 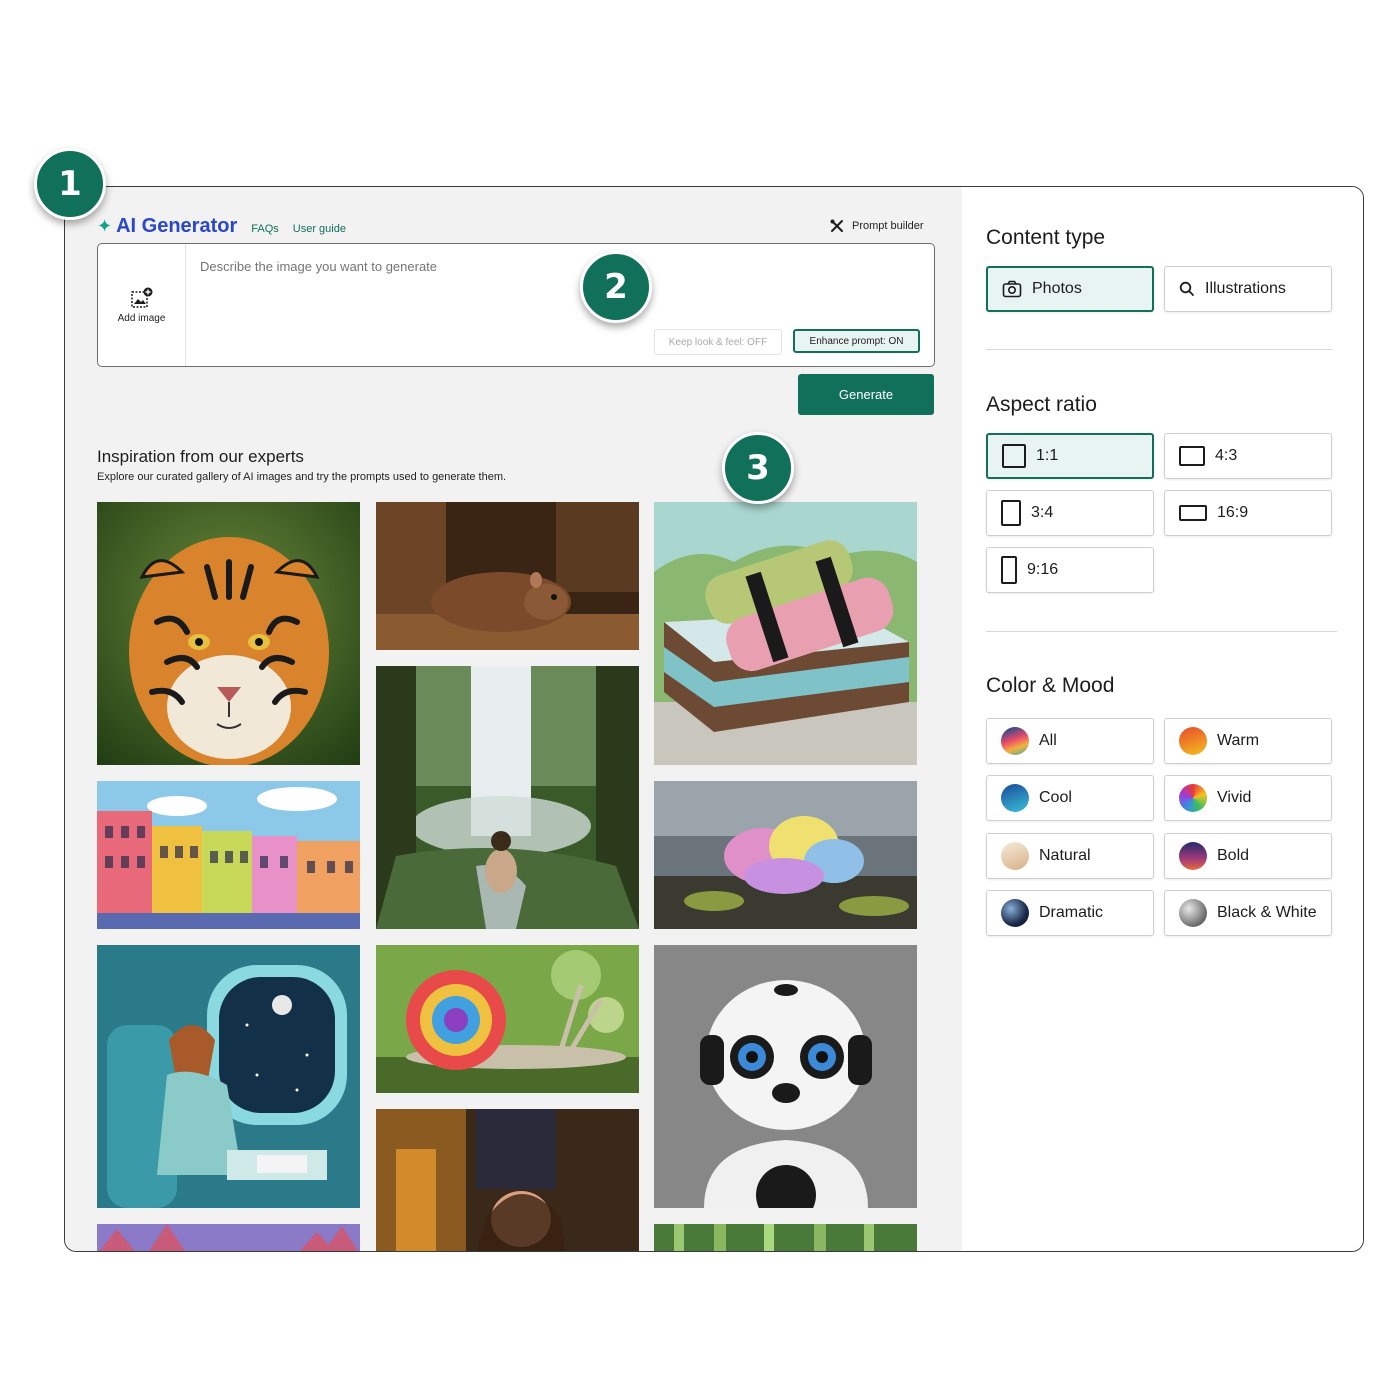 What do you see at coordinates (319, 229) in the screenshot?
I see `user-guide-link: User guide` at bounding box center [319, 229].